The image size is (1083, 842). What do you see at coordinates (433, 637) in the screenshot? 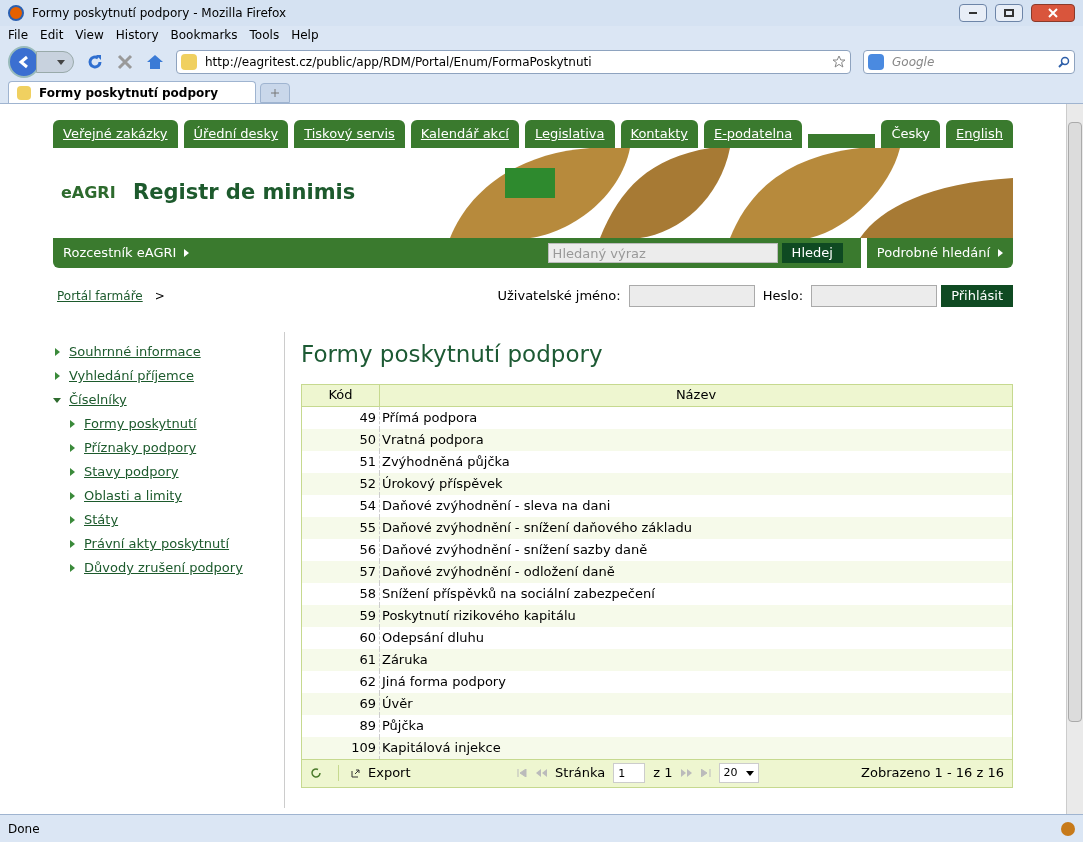
I see `table-cell-text: Odepsání dluhu` at bounding box center [433, 637].